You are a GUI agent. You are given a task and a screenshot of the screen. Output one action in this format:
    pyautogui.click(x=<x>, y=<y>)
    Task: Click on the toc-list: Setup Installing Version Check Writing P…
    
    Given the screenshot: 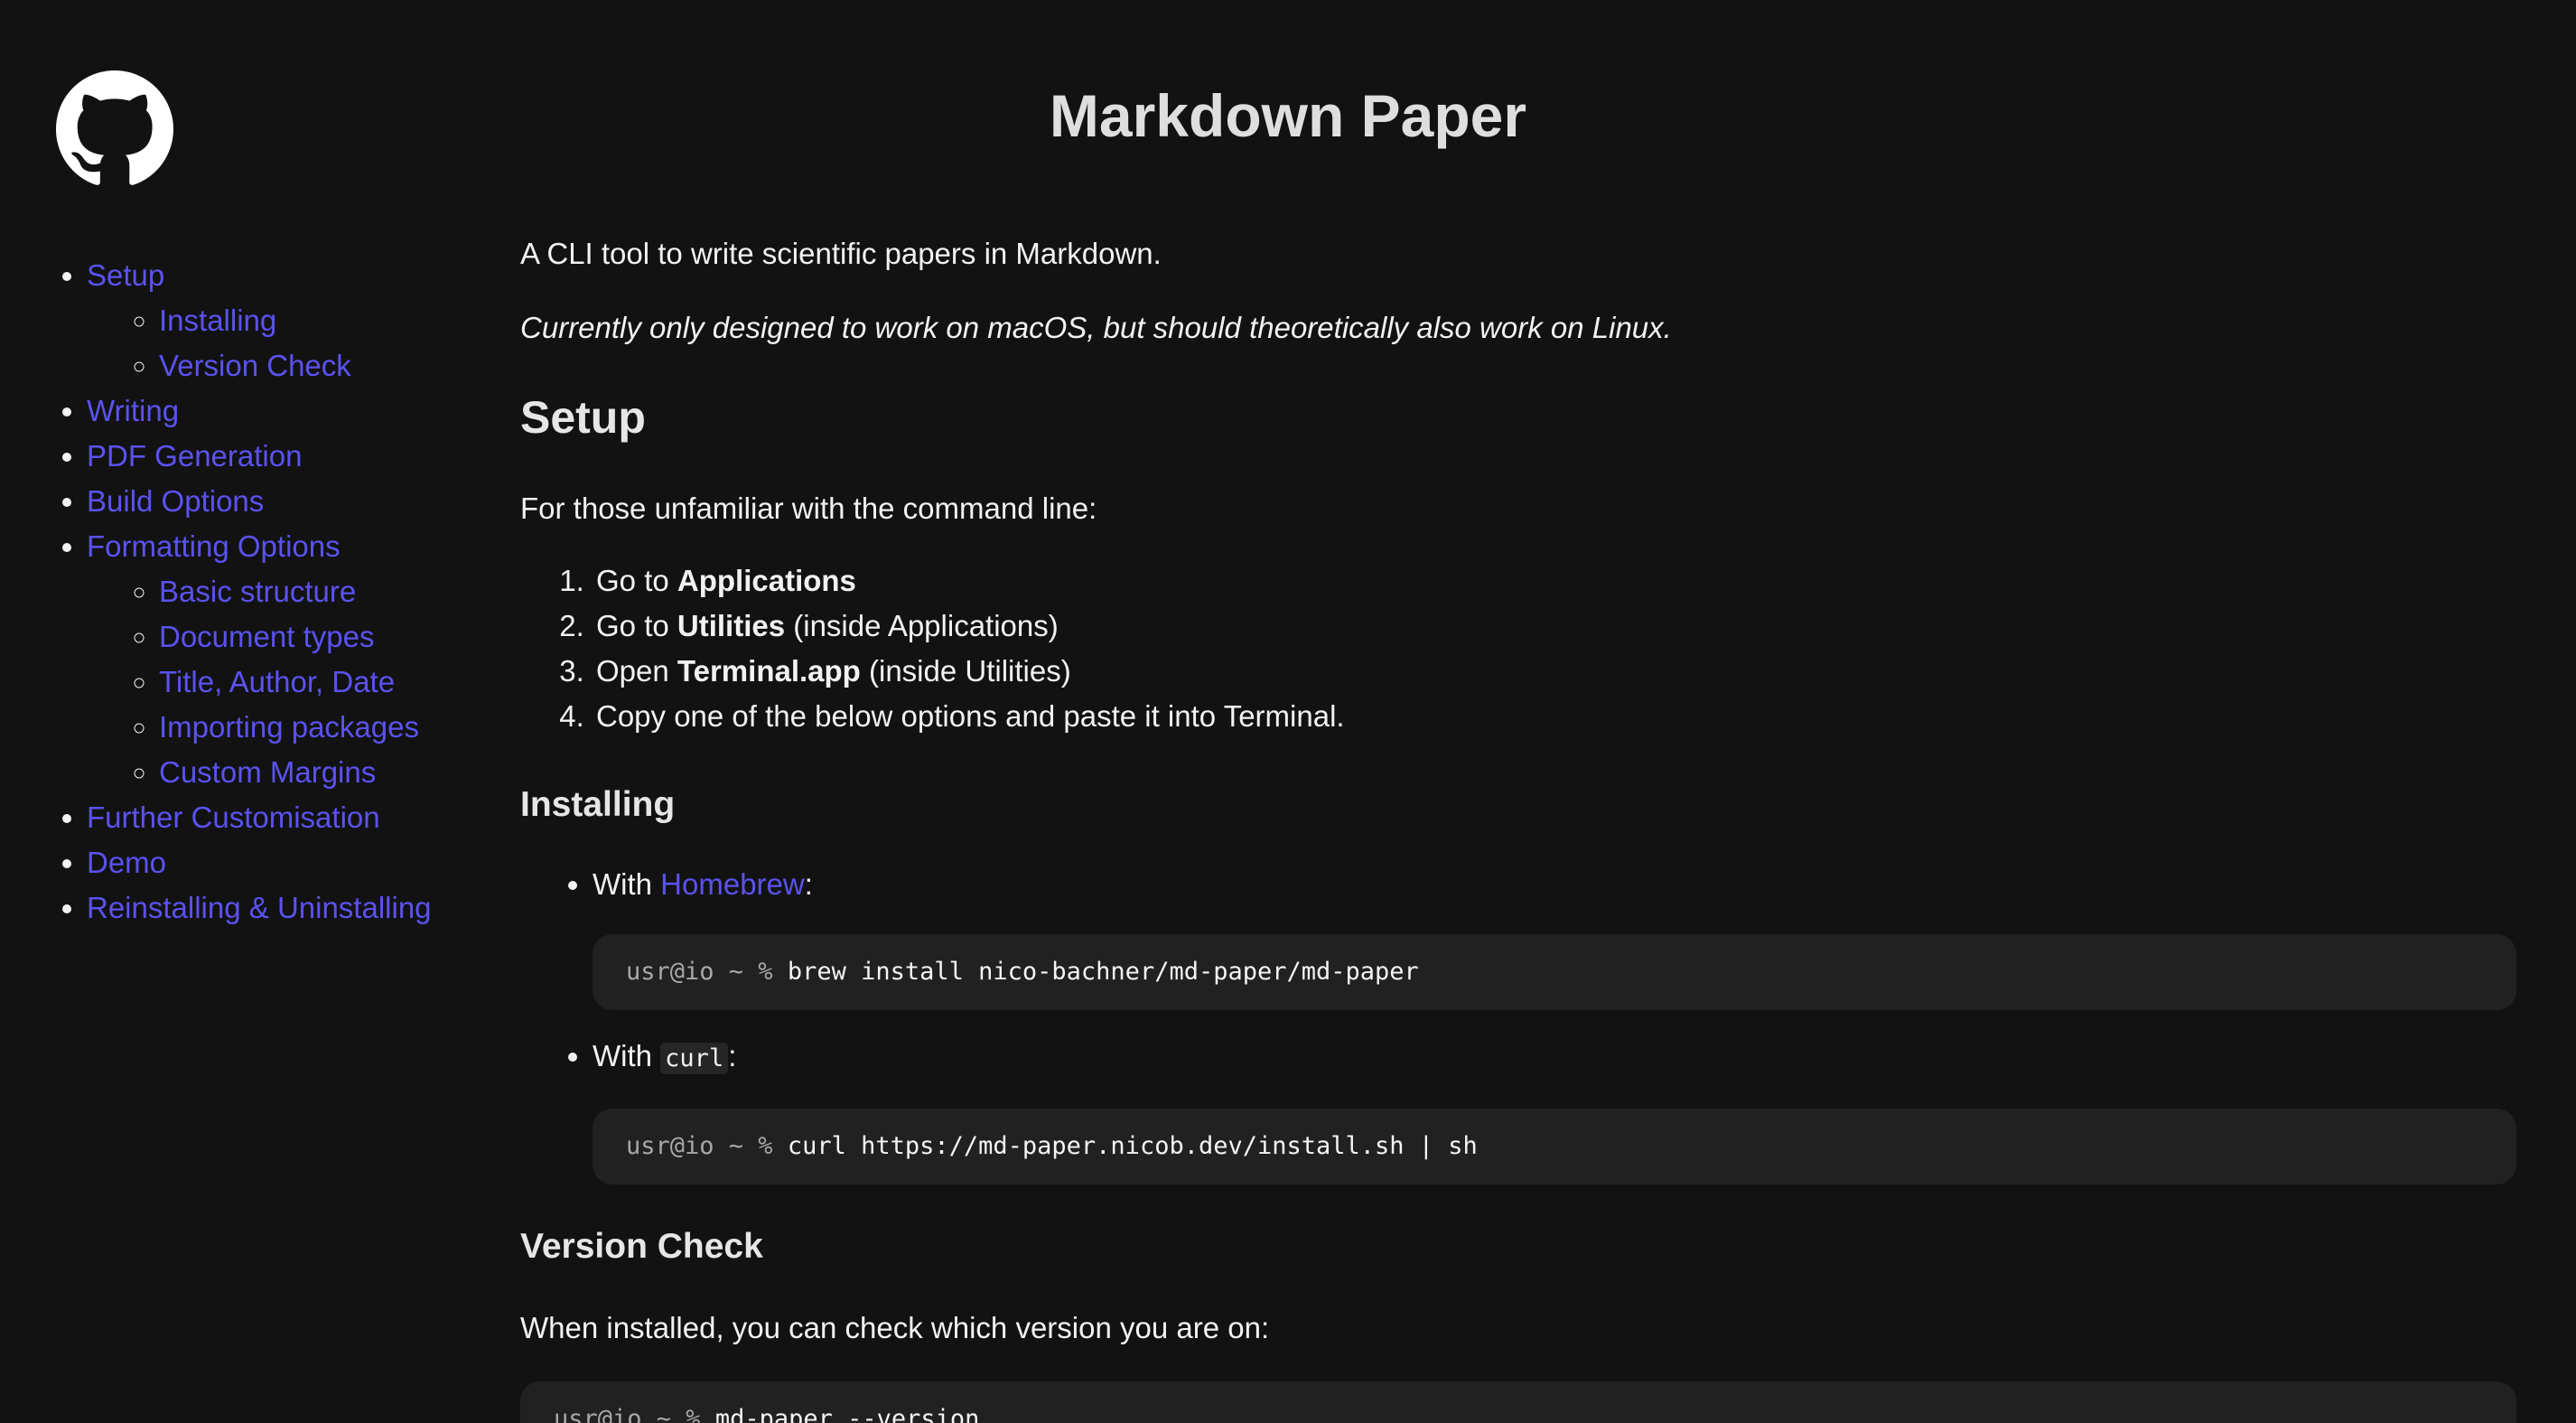 What is the action you would take?
    pyautogui.click(x=235, y=592)
    